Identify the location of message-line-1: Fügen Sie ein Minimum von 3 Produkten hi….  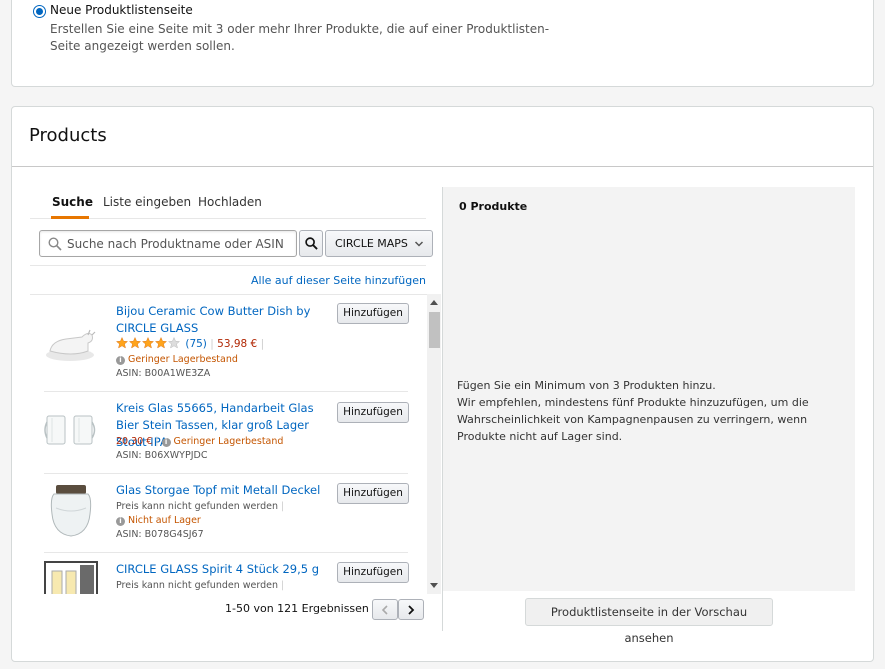
(586, 385).